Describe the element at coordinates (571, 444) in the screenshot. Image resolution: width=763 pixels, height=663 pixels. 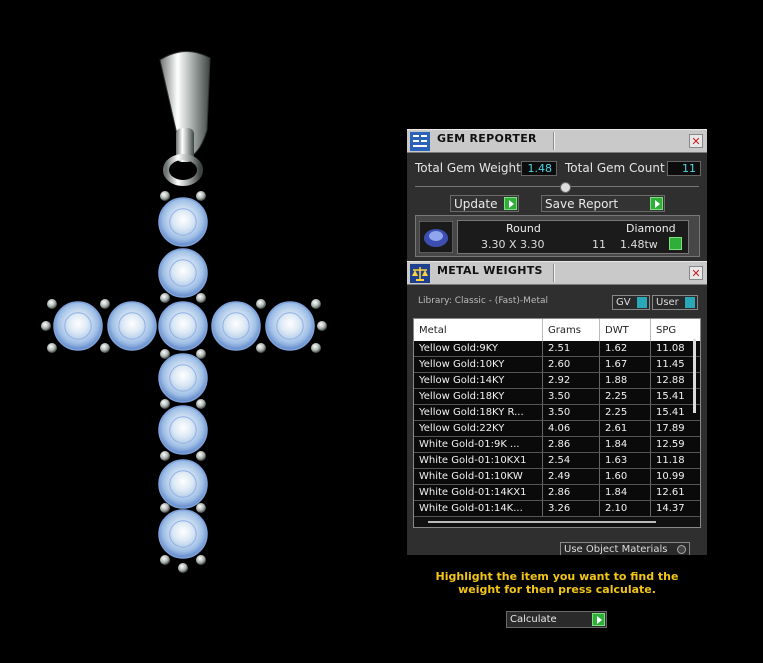
I see `table-cell: 2.86` at that location.